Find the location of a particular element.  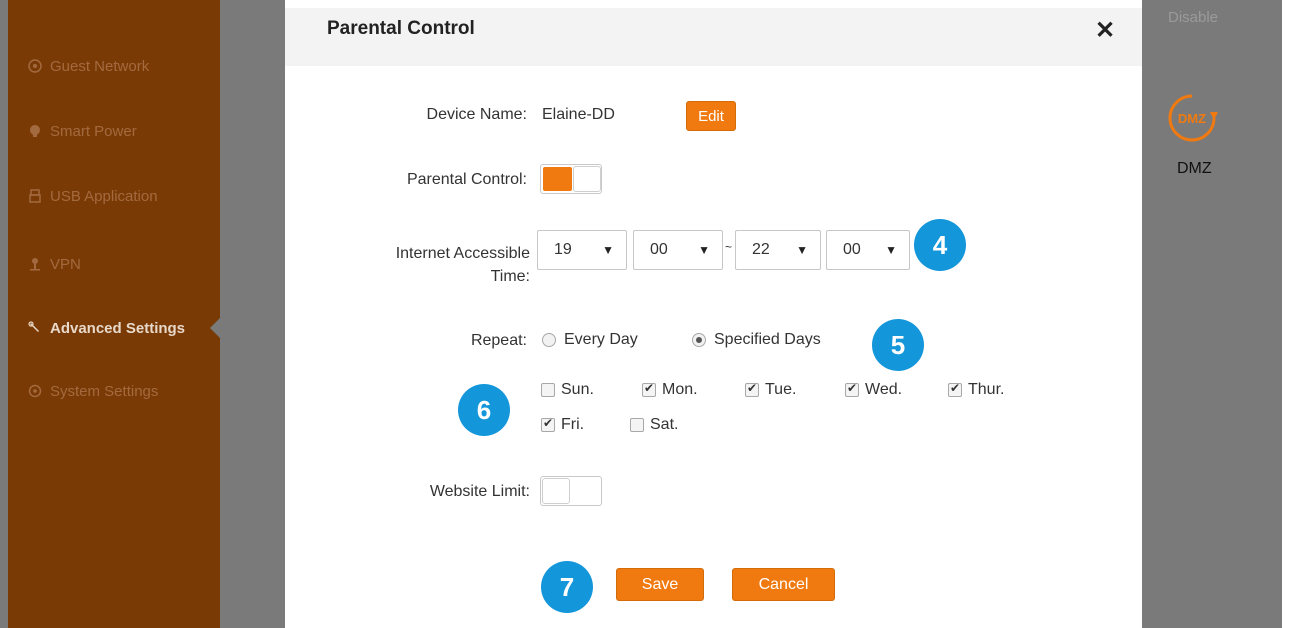

sidebar-item-label: Advanced Settings is located at coordinates (118, 328).